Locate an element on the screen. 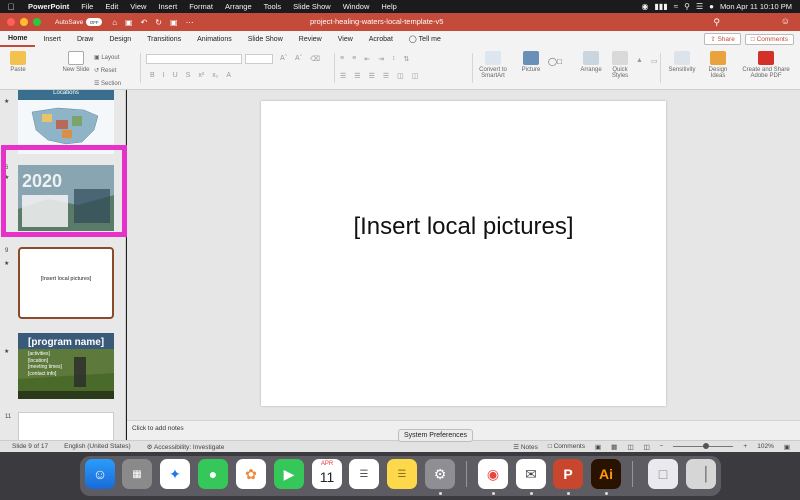 This screenshot has height=500, width=800. share-button: ⇧ Share is located at coordinates (722, 39).